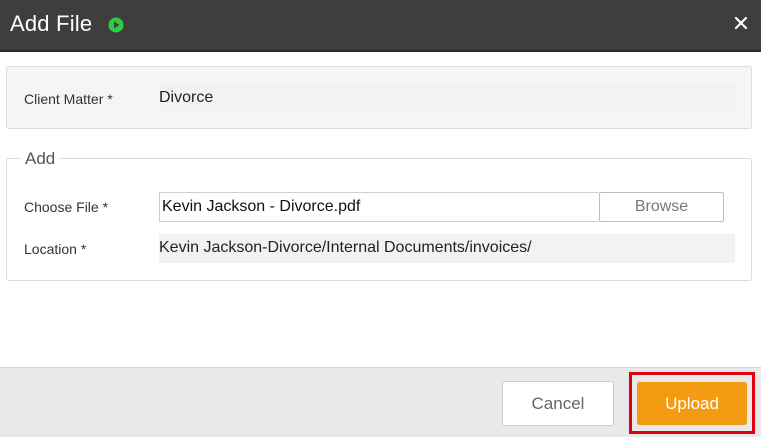  Describe the element at coordinates (51, 23) in the screenshot. I see `dialog-title: Add File` at that location.